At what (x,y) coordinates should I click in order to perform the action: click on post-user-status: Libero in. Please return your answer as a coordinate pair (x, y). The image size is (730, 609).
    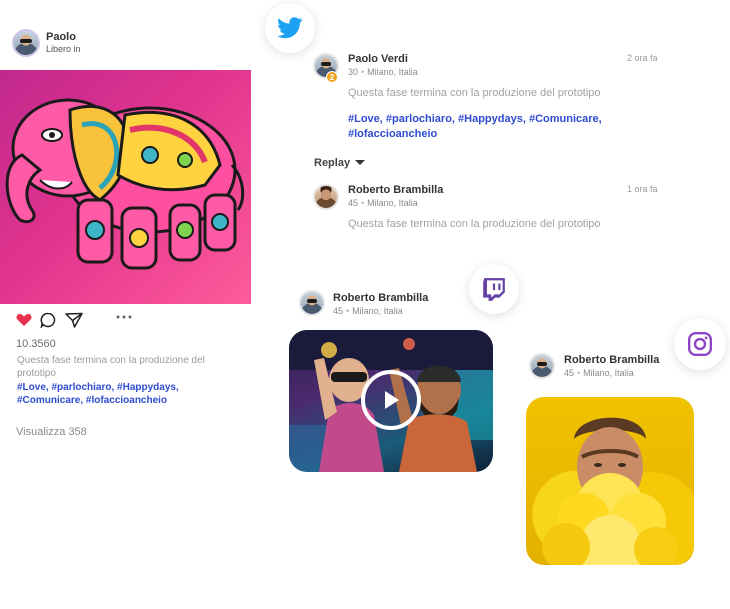
    Looking at the image, I should click on (63, 49).